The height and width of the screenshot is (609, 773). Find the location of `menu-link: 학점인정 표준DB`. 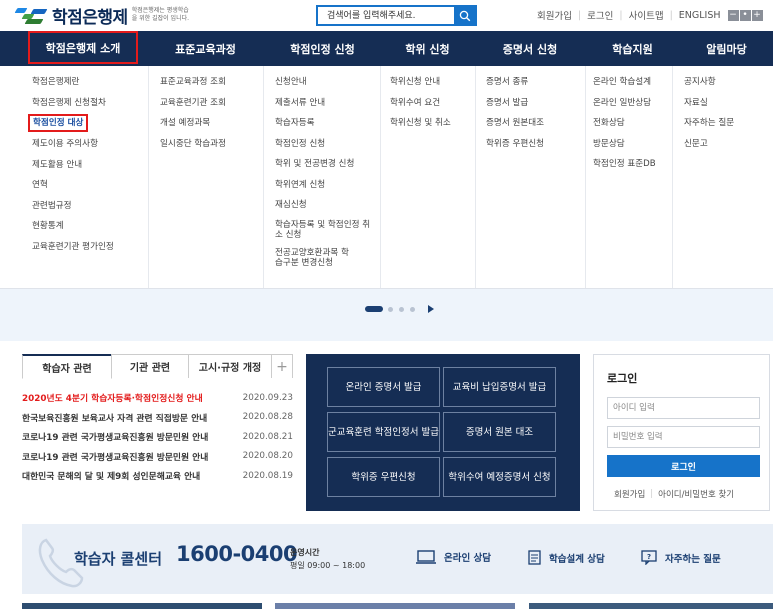

menu-link: 학점인정 표준DB is located at coordinates (632, 164).